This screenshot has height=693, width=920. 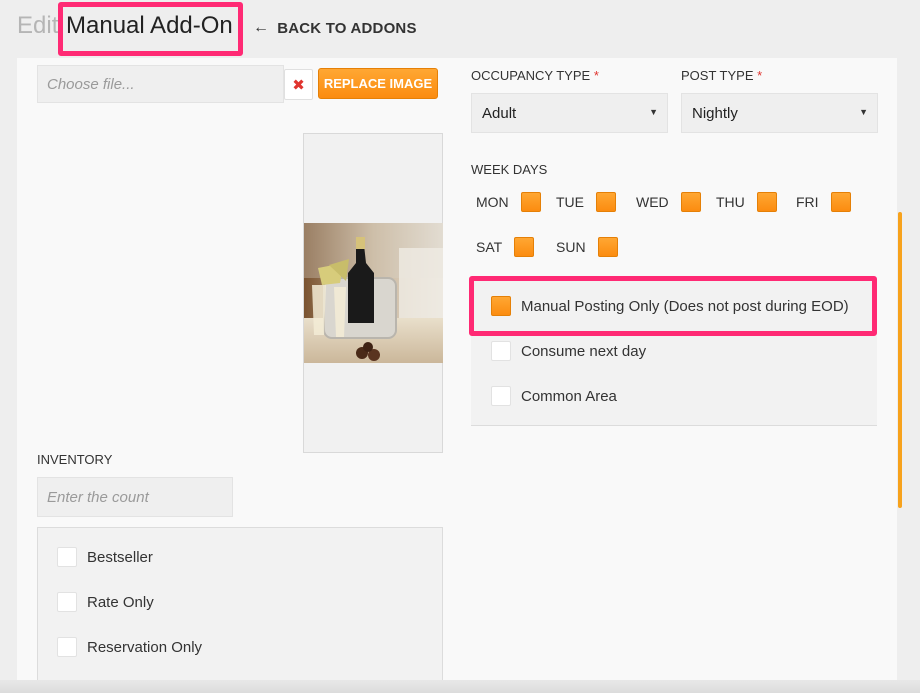 I want to click on bestseller-option: Bestseller, so click(x=105, y=557).